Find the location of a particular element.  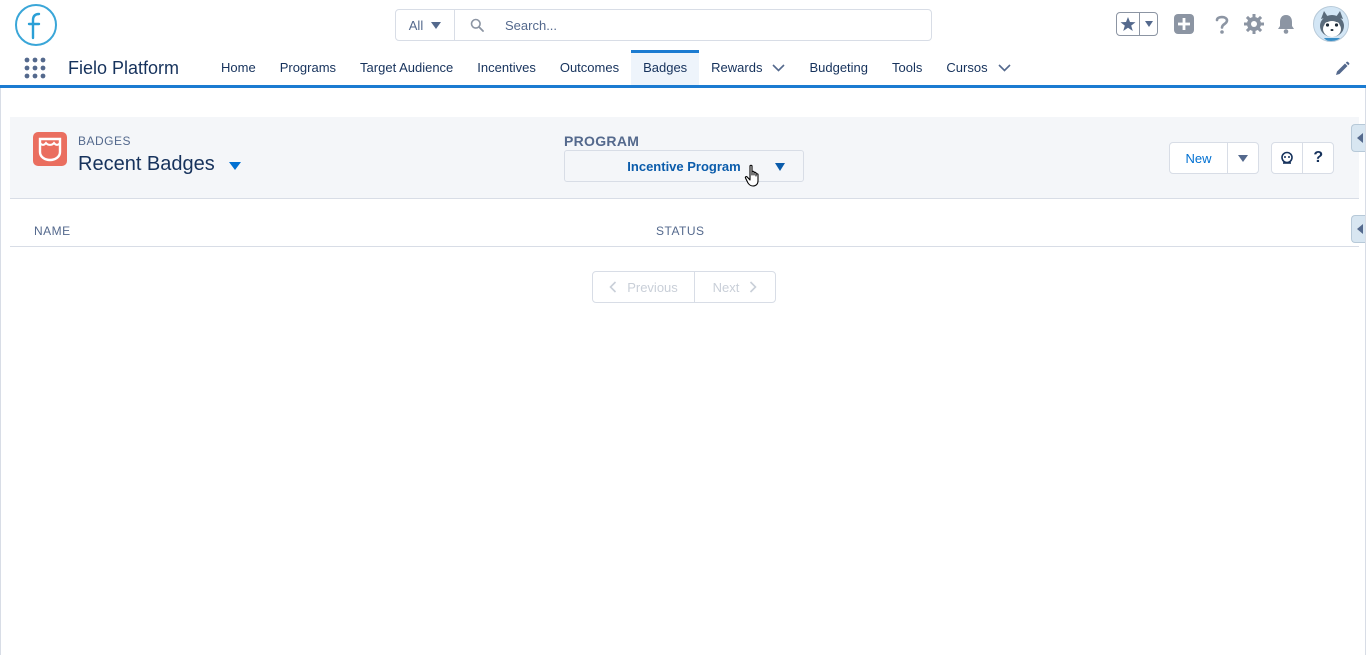

side-panel-toggle is located at coordinates (1358, 138).